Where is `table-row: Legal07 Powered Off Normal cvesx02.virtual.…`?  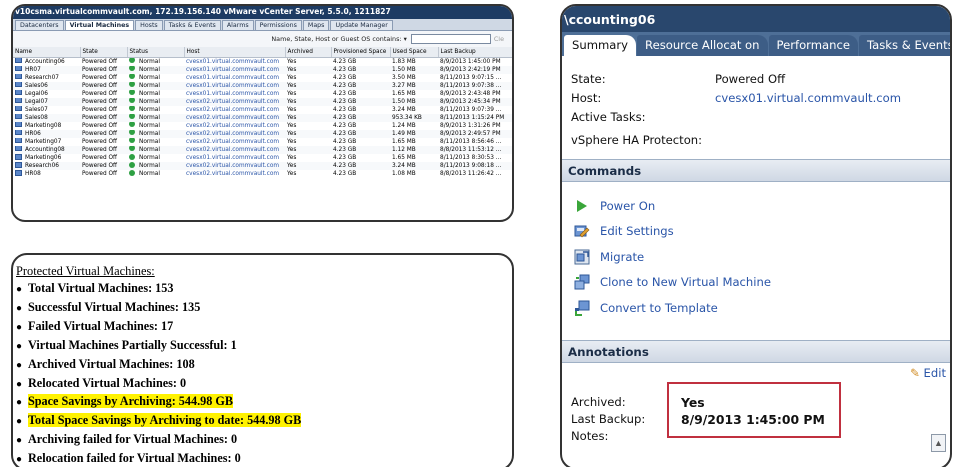 table-row: Legal07 Powered Off Normal cvesx02.virtual.… is located at coordinates (262, 101).